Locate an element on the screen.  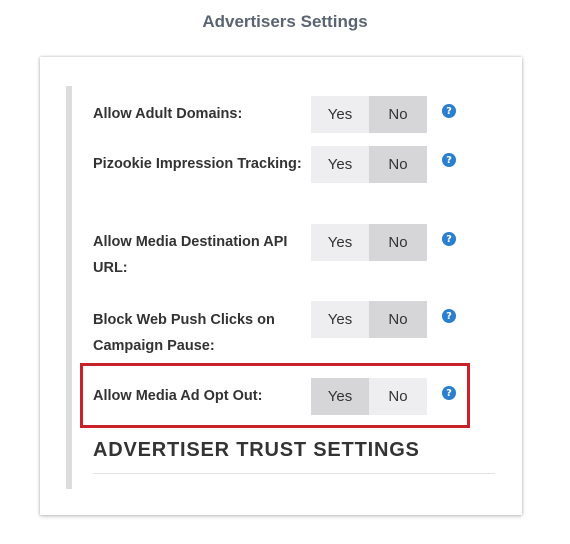
allow-adult-domains-label: Allow Adult Domains: is located at coordinates (168, 114).